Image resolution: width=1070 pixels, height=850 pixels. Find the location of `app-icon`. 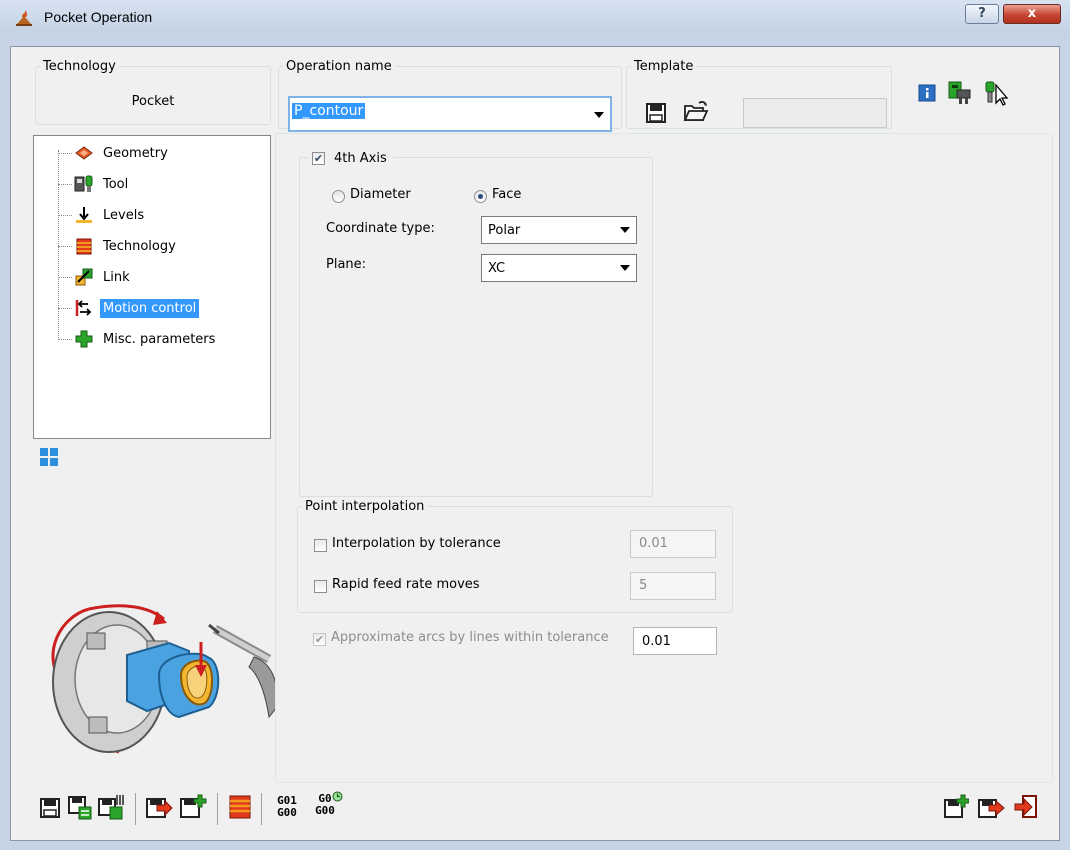

app-icon is located at coordinates (24, 18).